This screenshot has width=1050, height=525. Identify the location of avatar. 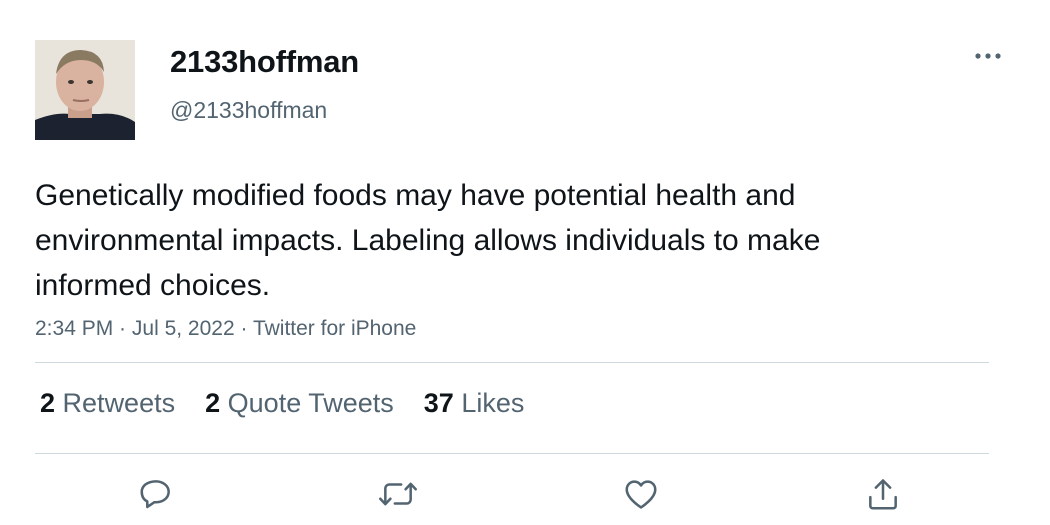
(85, 90).